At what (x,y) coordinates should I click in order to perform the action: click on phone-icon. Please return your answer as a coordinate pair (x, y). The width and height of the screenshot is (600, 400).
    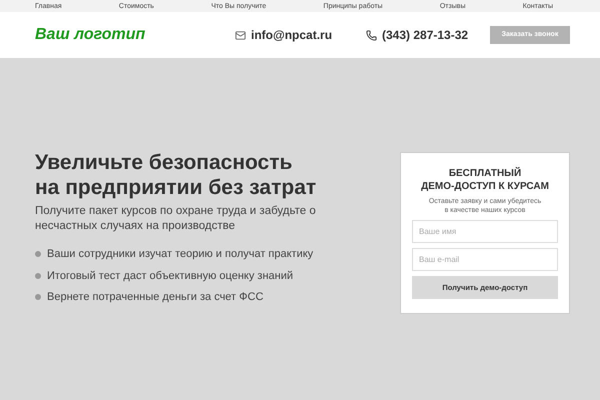
    Looking at the image, I should click on (371, 35).